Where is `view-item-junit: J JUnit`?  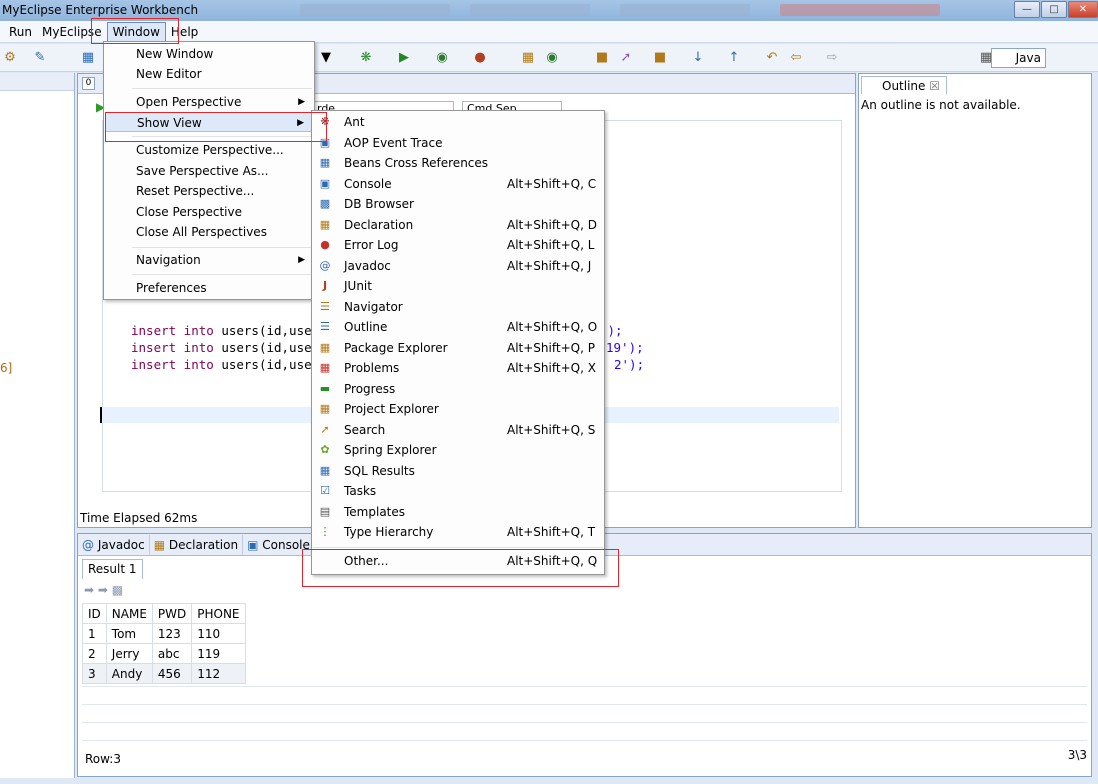
view-item-junit: J JUnit is located at coordinates (458, 286).